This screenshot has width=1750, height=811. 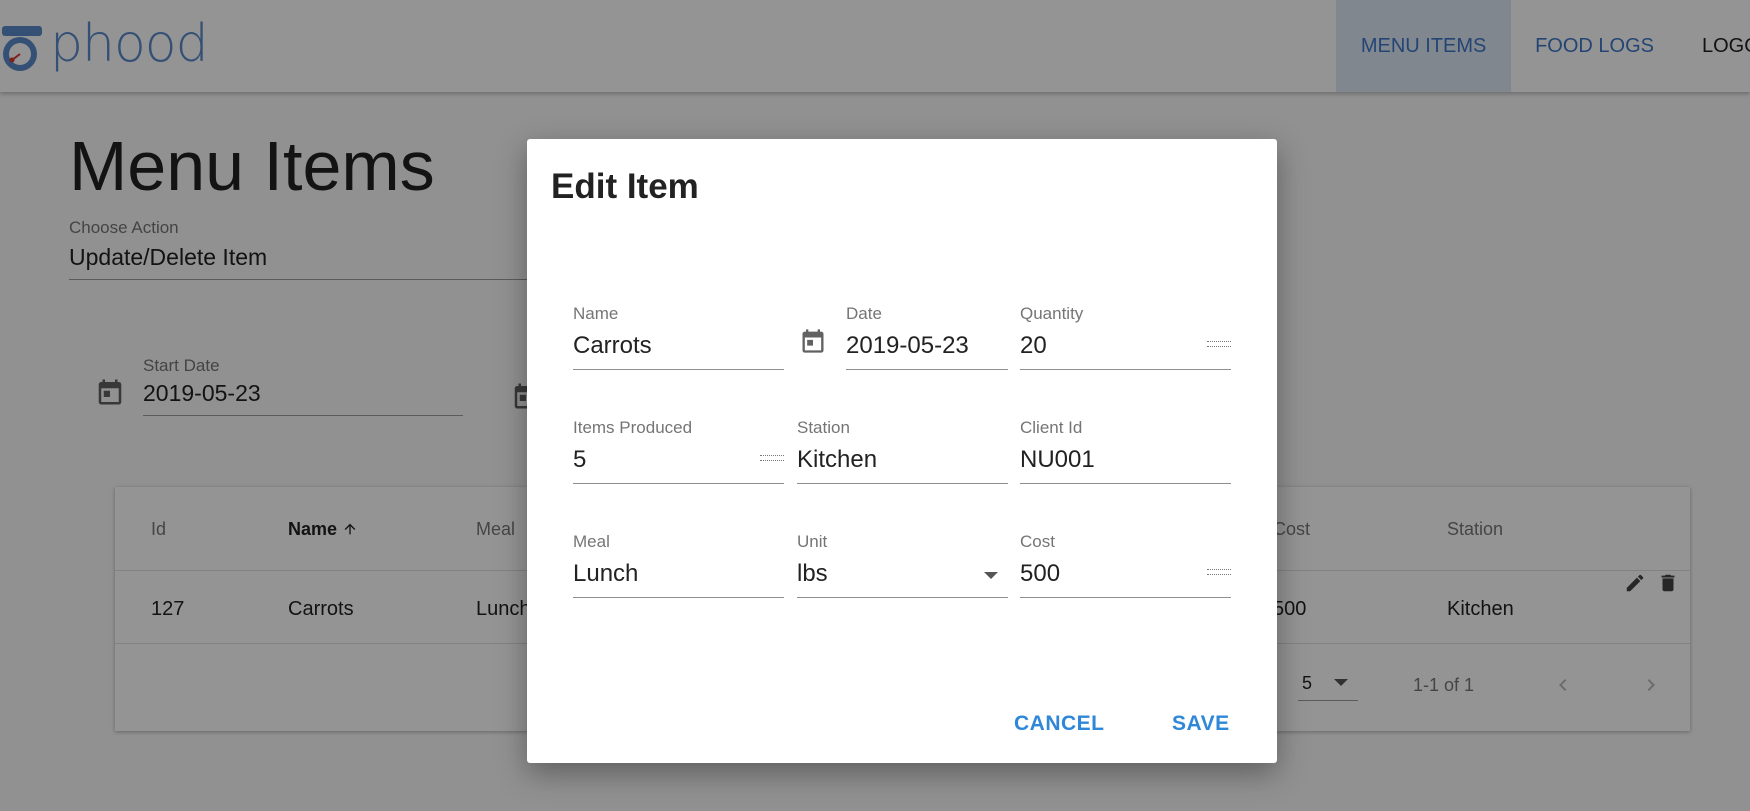 What do you see at coordinates (625, 186) in the screenshot?
I see `dialog-title: Edit Item` at bounding box center [625, 186].